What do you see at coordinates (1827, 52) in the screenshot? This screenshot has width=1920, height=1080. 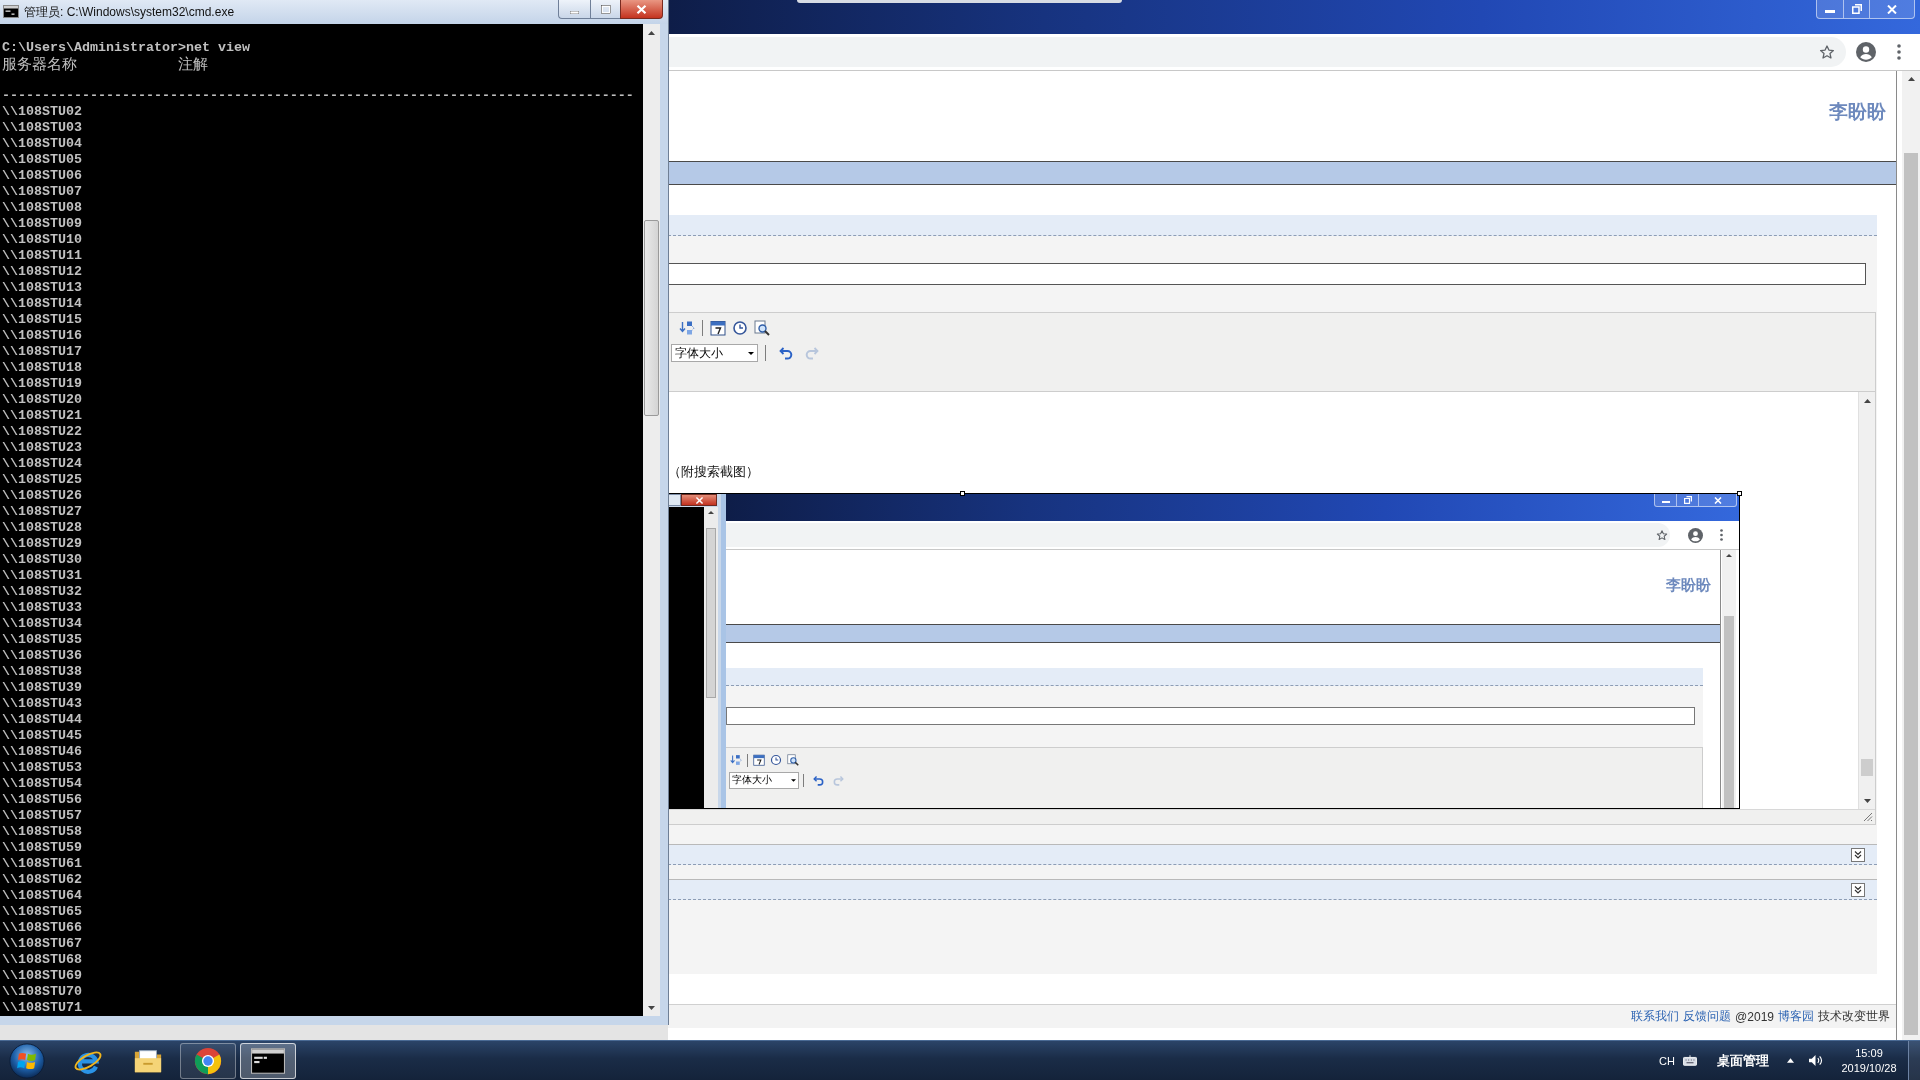 I see `star-icon` at bounding box center [1827, 52].